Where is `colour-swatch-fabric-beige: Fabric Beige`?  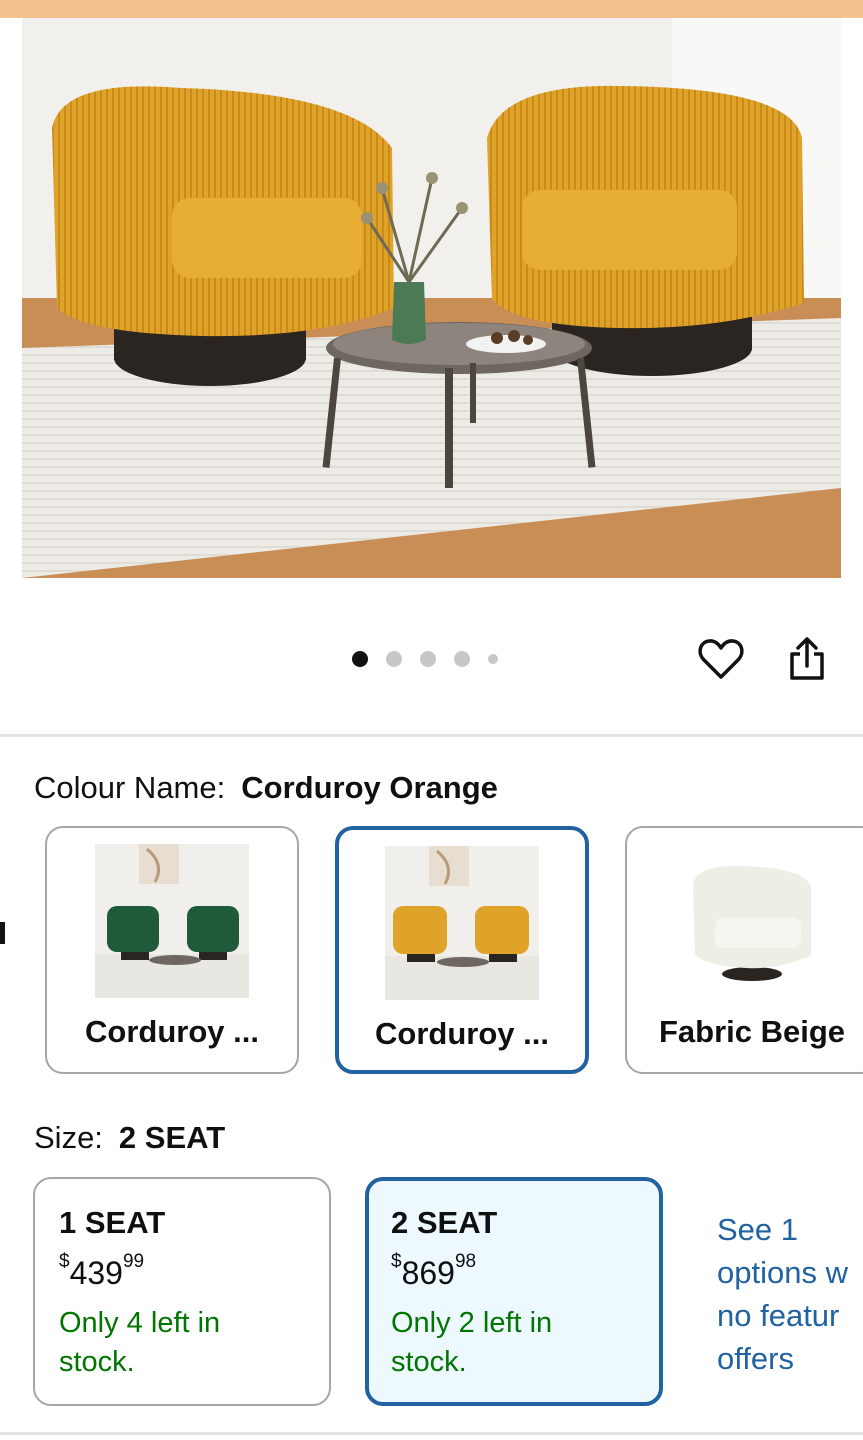 colour-swatch-fabric-beige: Fabric Beige is located at coordinates (744, 950).